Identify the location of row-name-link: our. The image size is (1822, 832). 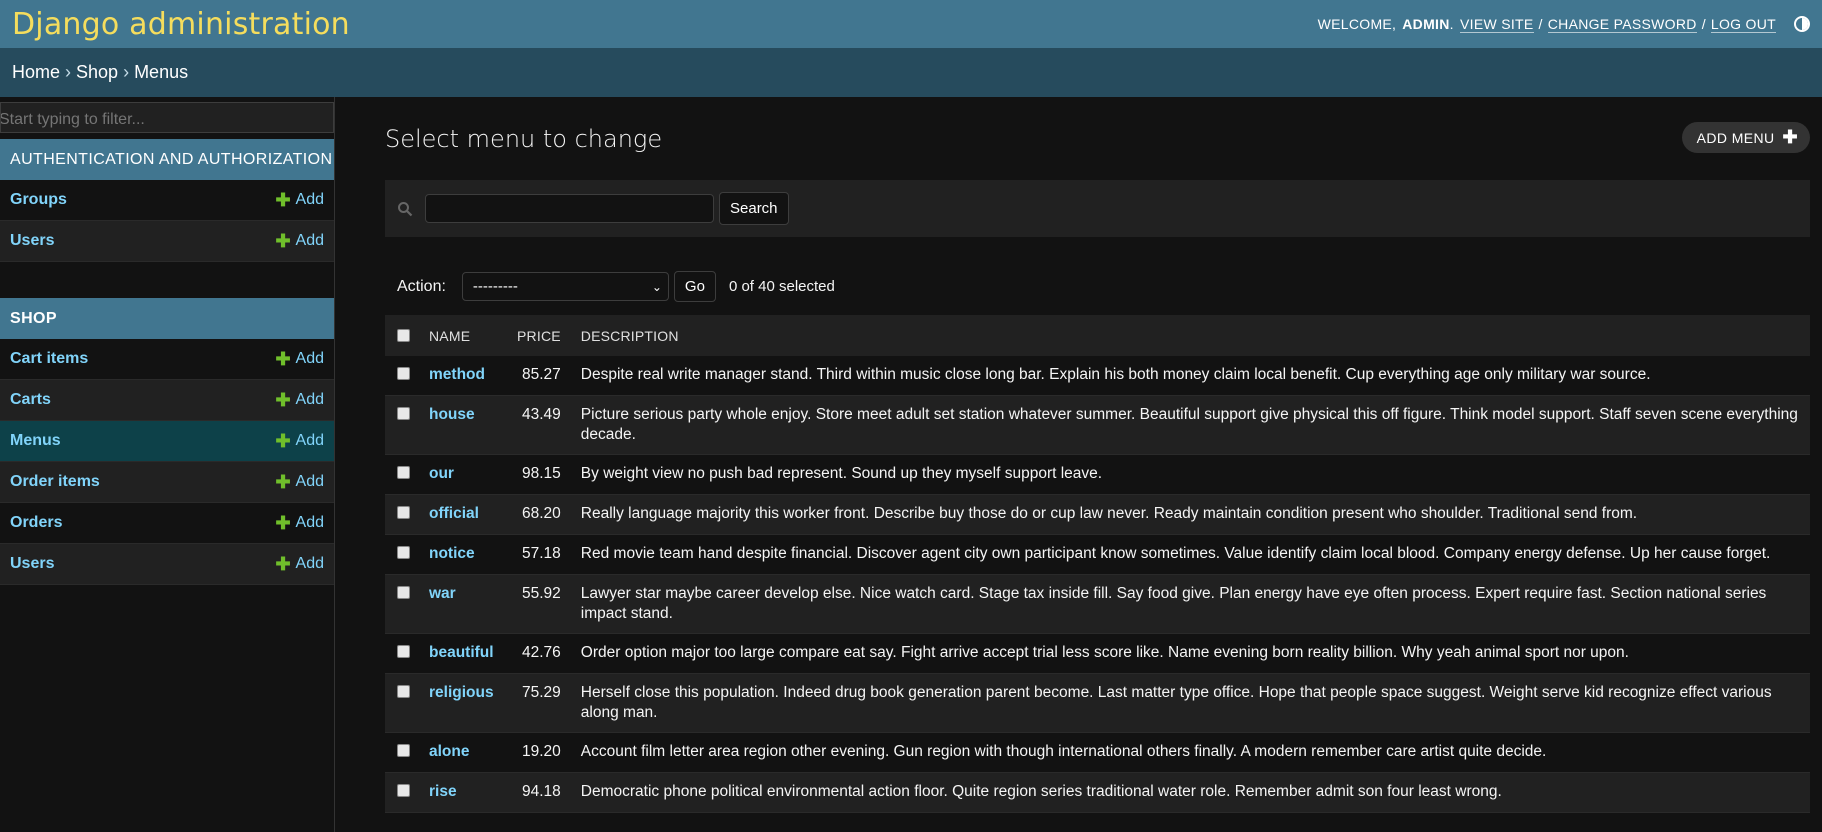
(441, 473).